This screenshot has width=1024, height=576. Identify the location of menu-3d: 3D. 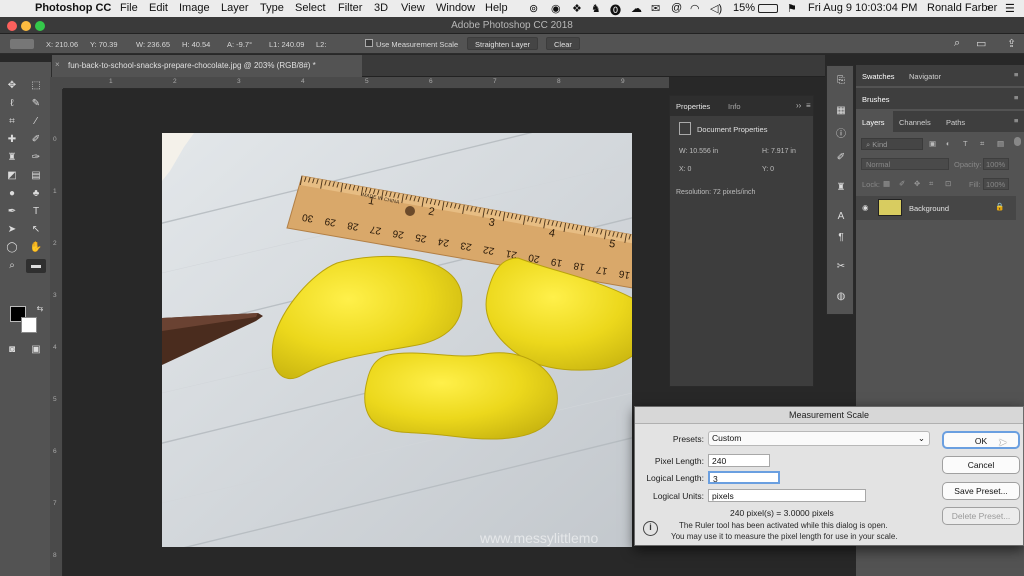
(381, 8).